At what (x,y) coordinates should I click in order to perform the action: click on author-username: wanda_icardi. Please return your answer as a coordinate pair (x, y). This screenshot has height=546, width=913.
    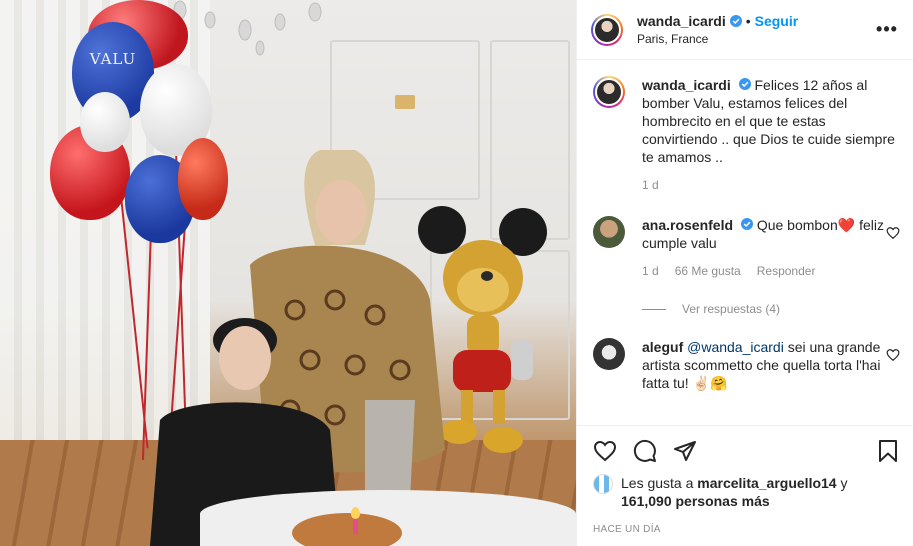
    Looking at the image, I should click on (681, 21).